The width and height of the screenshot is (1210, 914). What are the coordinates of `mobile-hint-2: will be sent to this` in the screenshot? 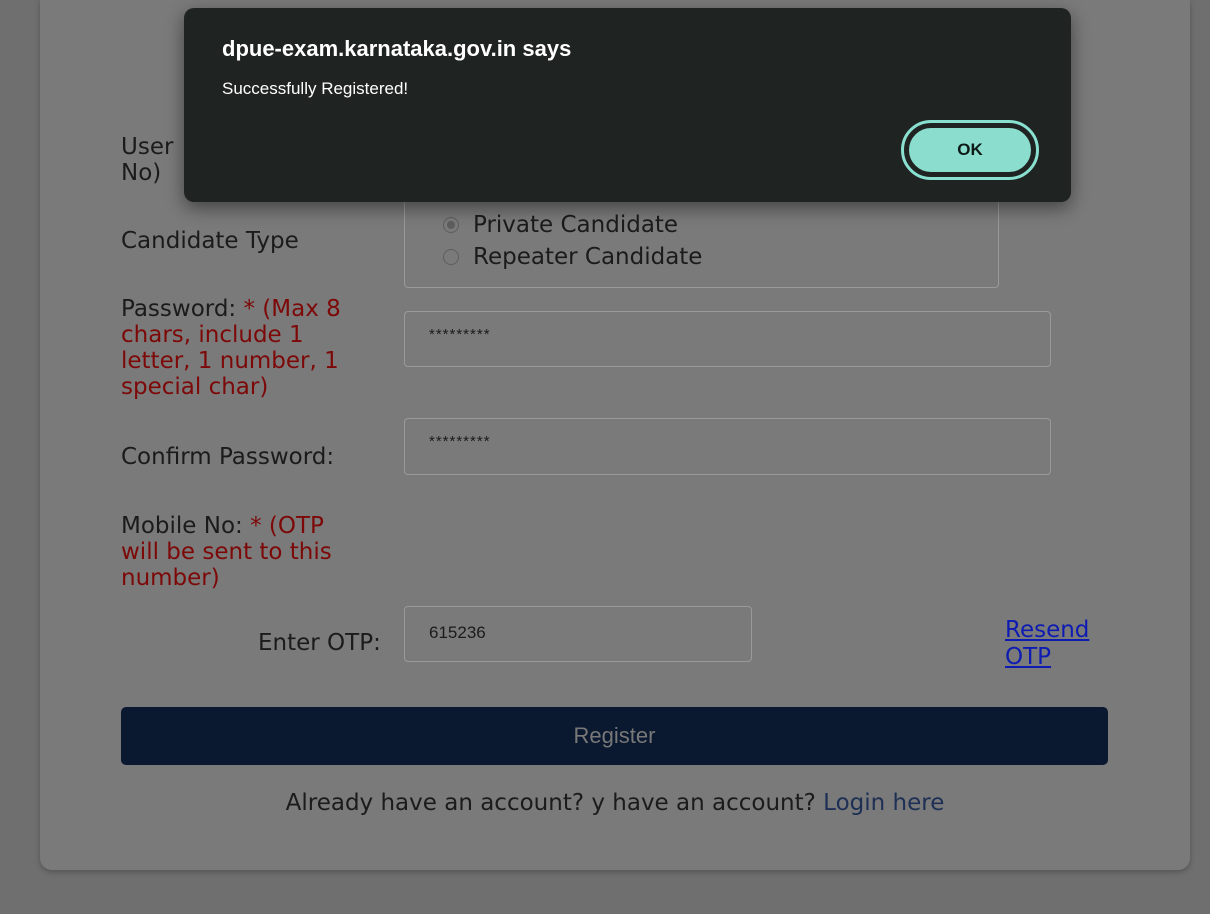 It's located at (226, 552).